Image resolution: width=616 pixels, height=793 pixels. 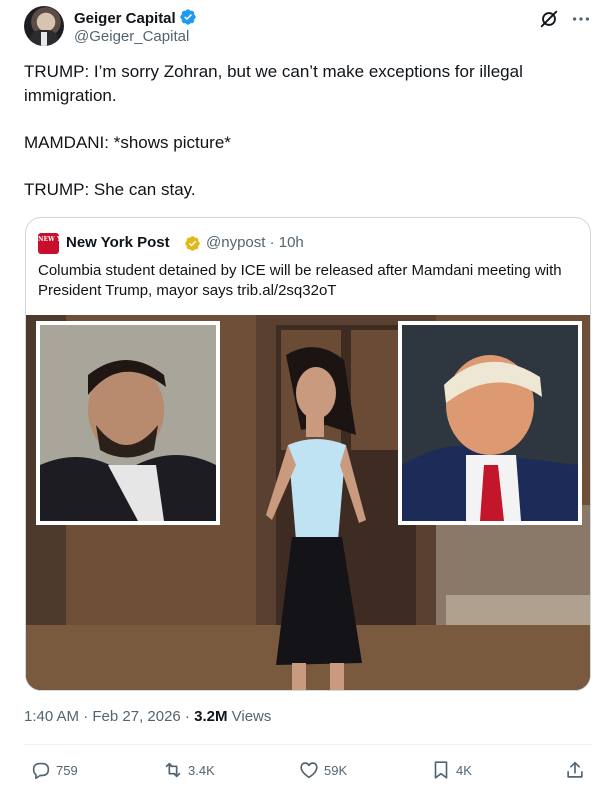 I want to click on tweet-paragraph-3: TRUMP: She can stay., so click(x=110, y=189).